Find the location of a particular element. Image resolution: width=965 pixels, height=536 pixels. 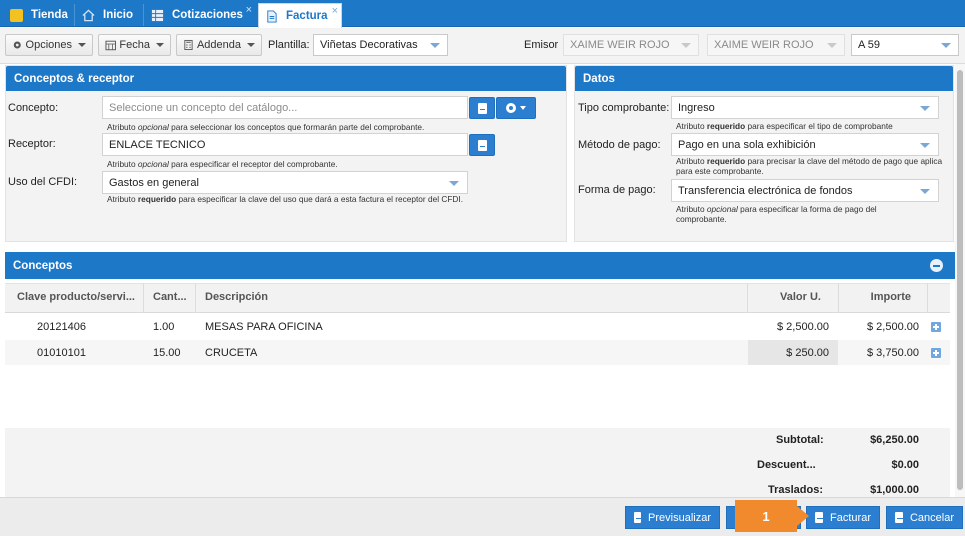

tab-label: Tienda is located at coordinates (49, 15).